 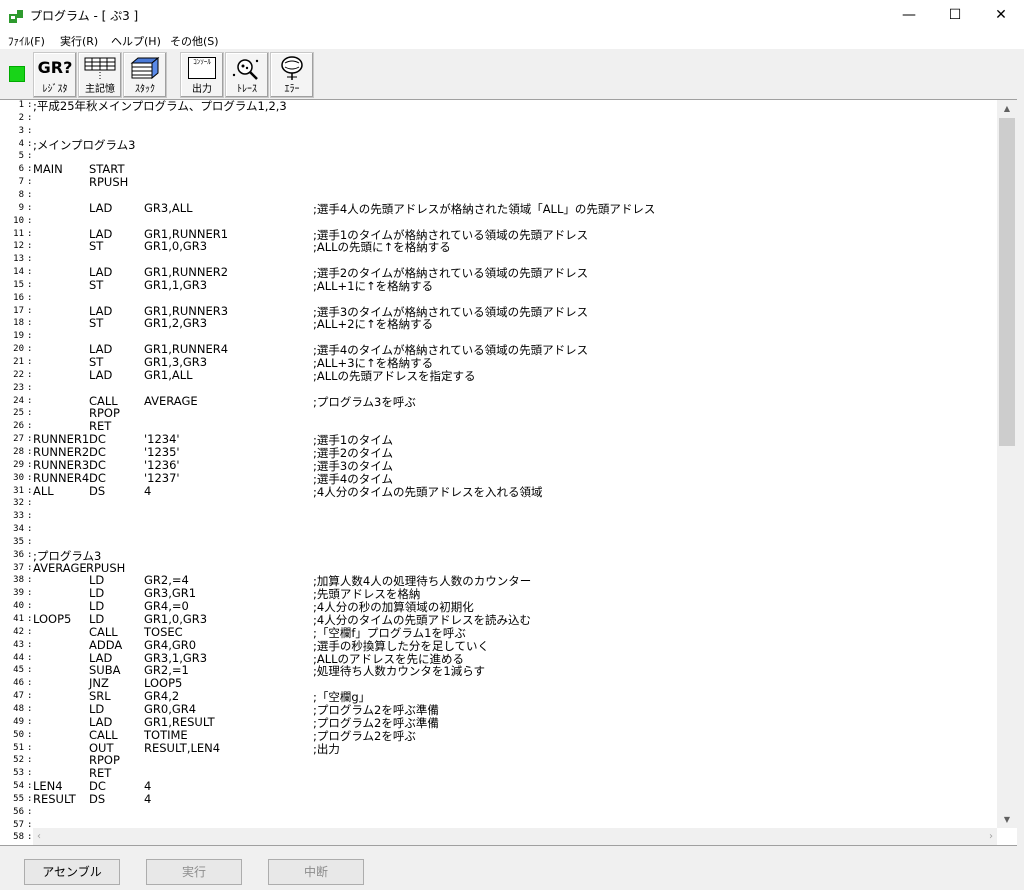 I want to click on memory-button: 主記憶, so click(x=100, y=75).